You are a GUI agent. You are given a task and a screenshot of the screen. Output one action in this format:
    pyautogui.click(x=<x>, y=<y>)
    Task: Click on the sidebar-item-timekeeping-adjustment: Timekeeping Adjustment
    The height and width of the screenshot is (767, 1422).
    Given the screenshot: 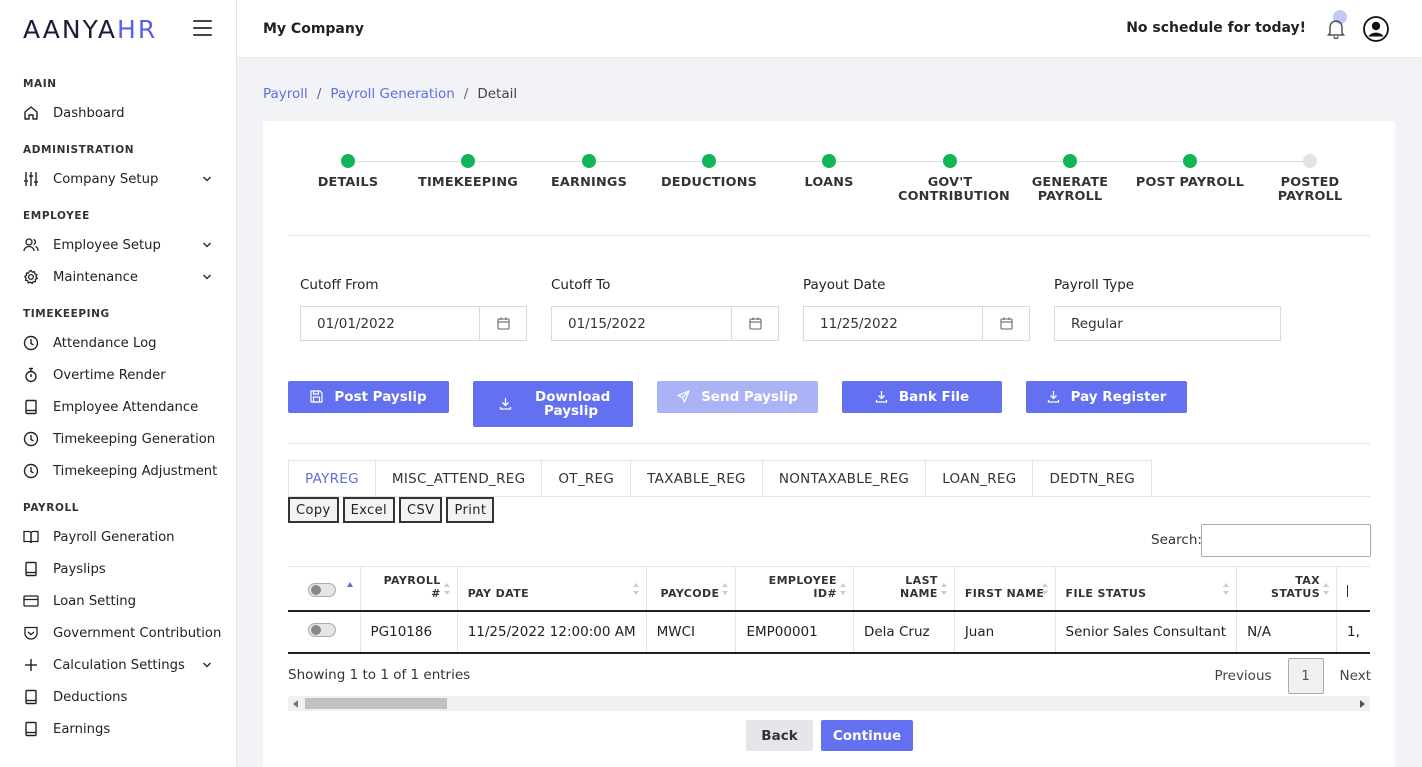 What is the action you would take?
    pyautogui.click(x=118, y=471)
    